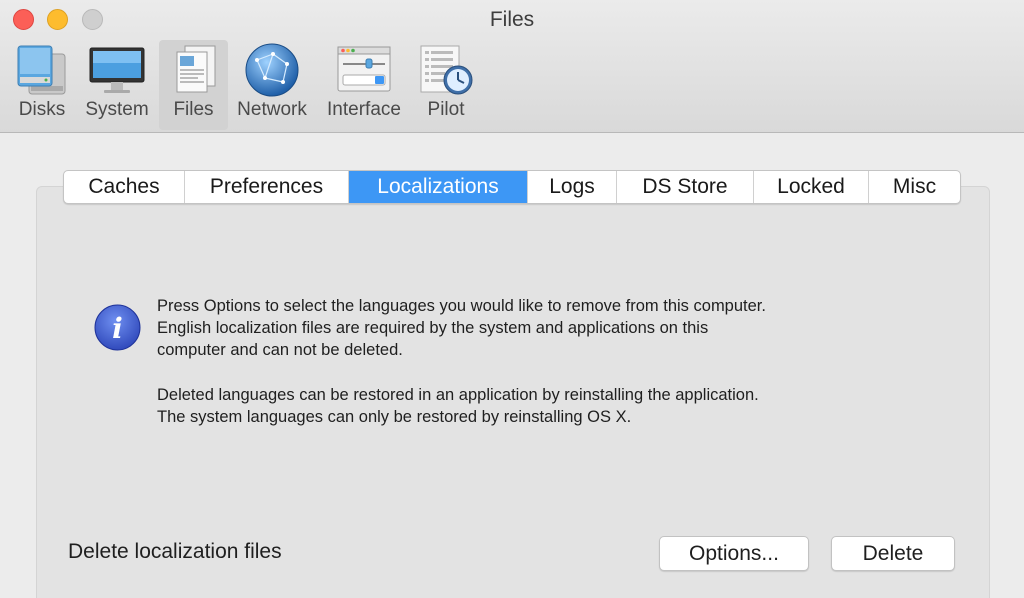  I want to click on toolbar-label: Files, so click(193, 109).